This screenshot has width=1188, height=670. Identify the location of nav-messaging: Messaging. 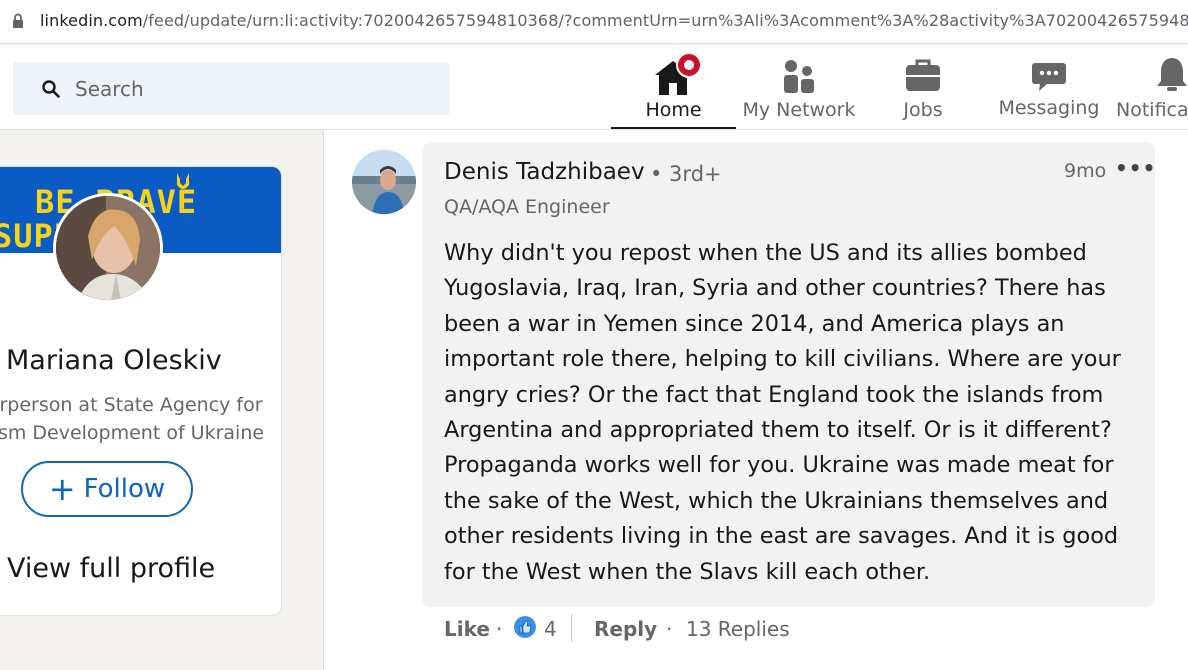
(1049, 91).